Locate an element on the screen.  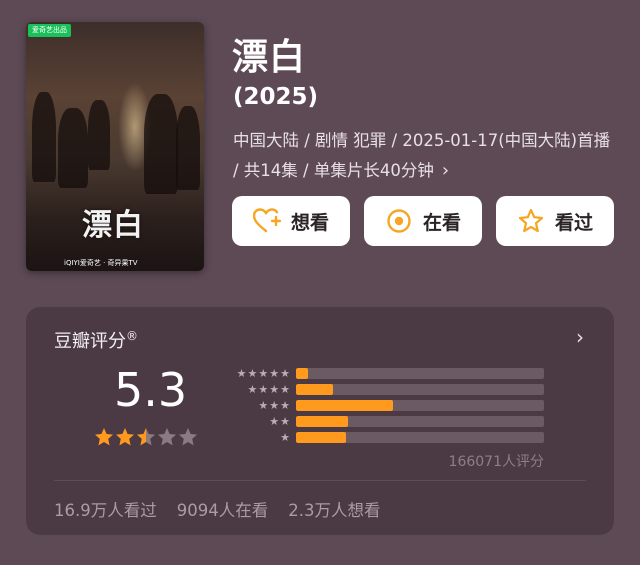
poster-title: 漂白 is located at coordinates (113, 225).